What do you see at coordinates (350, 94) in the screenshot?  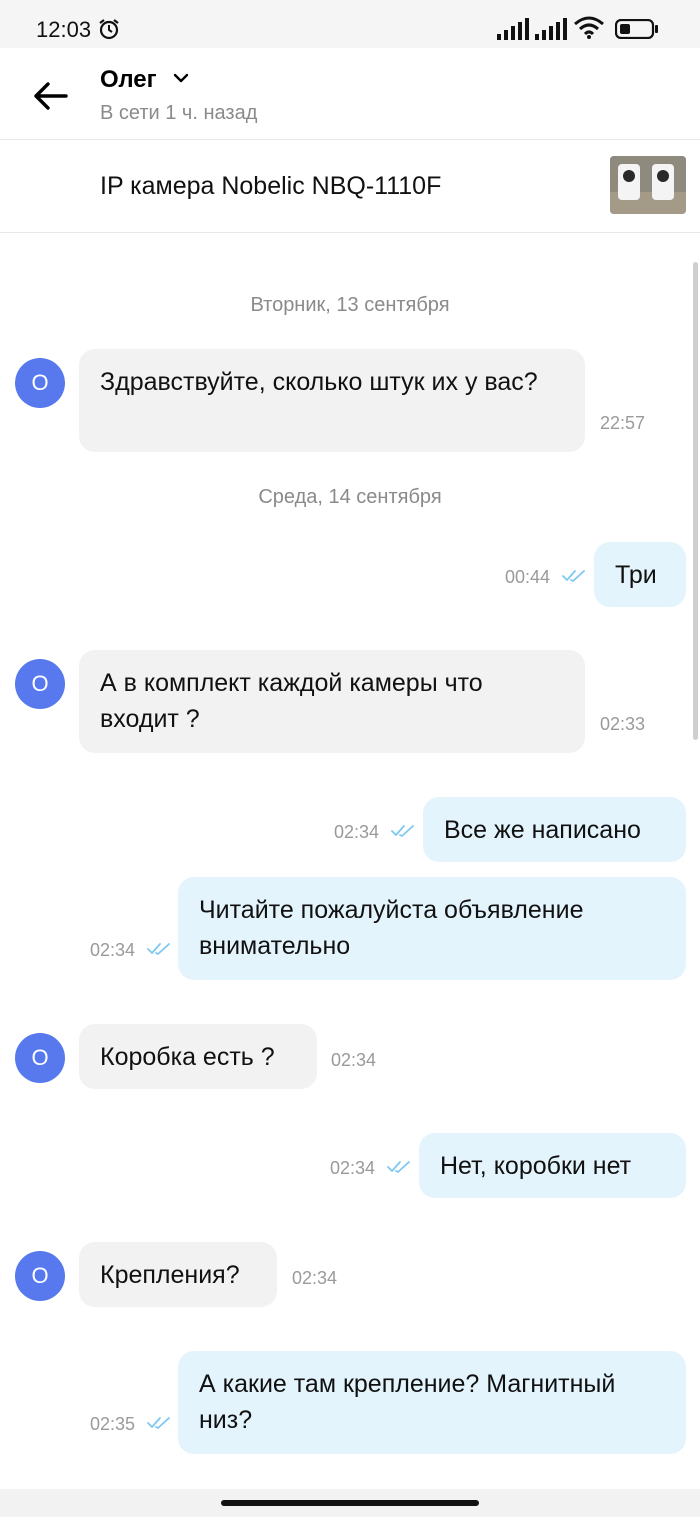 I see `chat-header: Олег В сети 1 ч. назад` at bounding box center [350, 94].